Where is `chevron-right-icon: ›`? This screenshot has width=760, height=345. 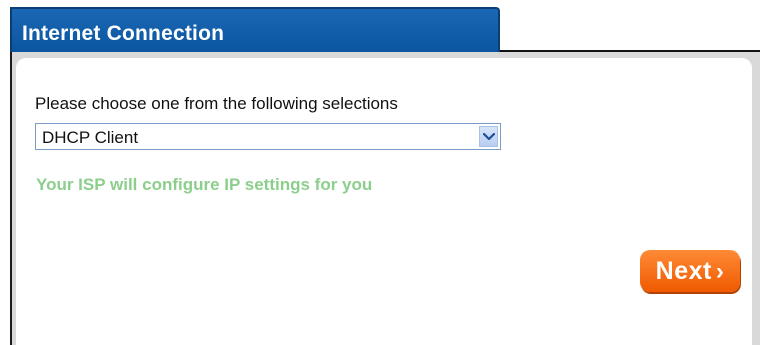
chevron-right-icon: › is located at coordinates (720, 271).